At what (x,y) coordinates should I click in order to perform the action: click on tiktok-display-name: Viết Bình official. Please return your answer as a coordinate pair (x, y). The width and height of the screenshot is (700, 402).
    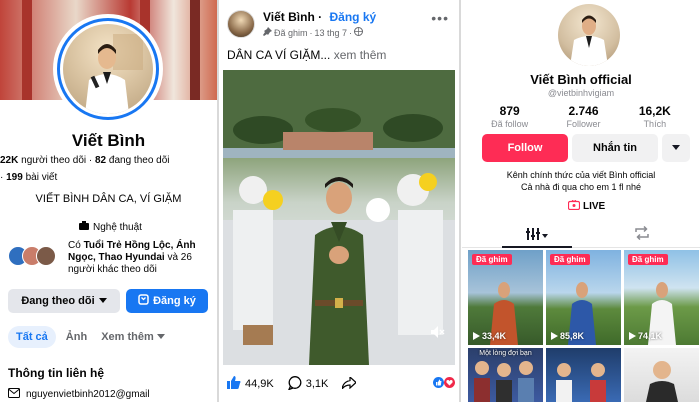
    Looking at the image, I should click on (581, 79).